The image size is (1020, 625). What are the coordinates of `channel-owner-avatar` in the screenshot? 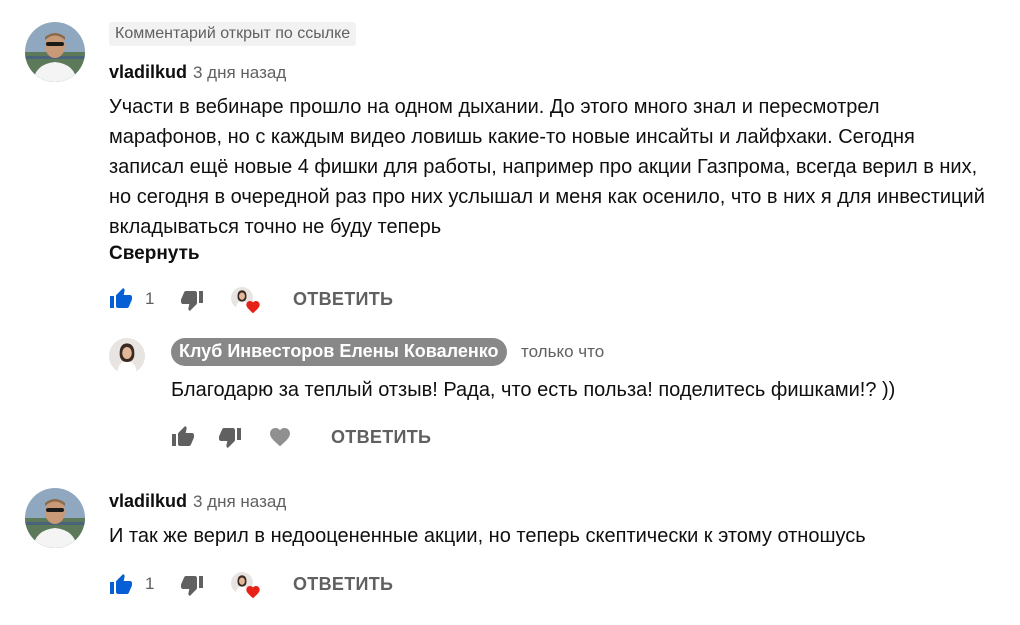 It's located at (127, 356).